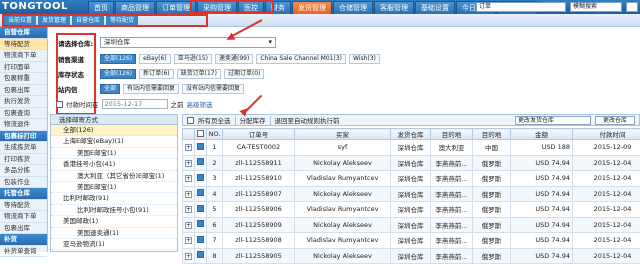 Image resolution: width=640 pixels, height=264 pixels. What do you see at coordinates (23, 102) in the screenshot?
I see `sidebar-item: 执行发货` at bounding box center [23, 102].